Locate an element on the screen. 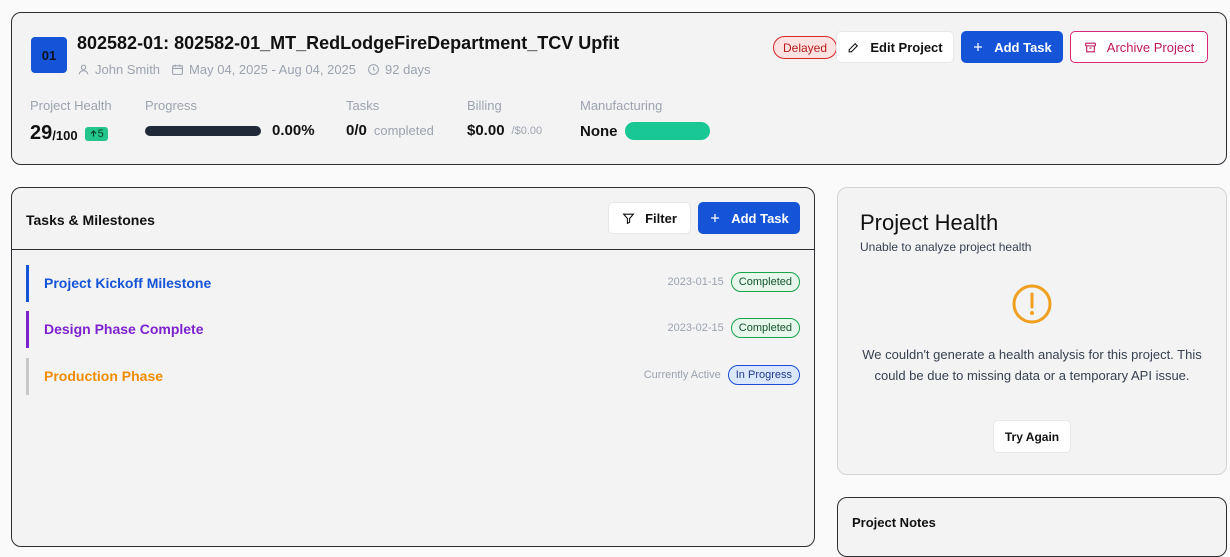  health-stat-value-row: 29 /100 5 is located at coordinates (71, 133).